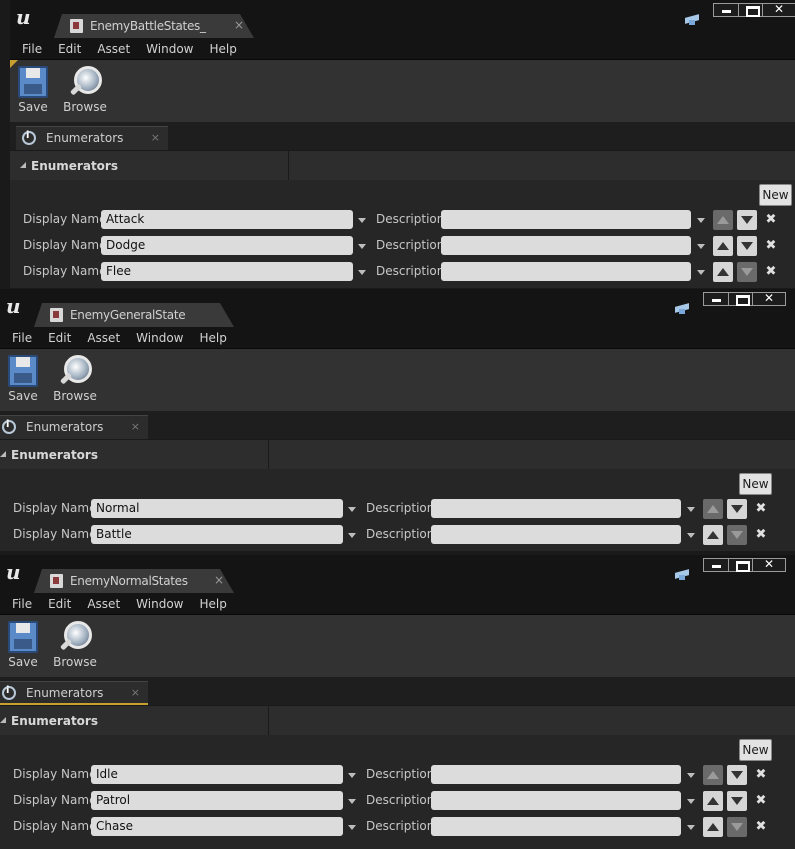 This screenshot has height=849, width=795. I want to click on display-name-field: Battle, so click(217, 534).